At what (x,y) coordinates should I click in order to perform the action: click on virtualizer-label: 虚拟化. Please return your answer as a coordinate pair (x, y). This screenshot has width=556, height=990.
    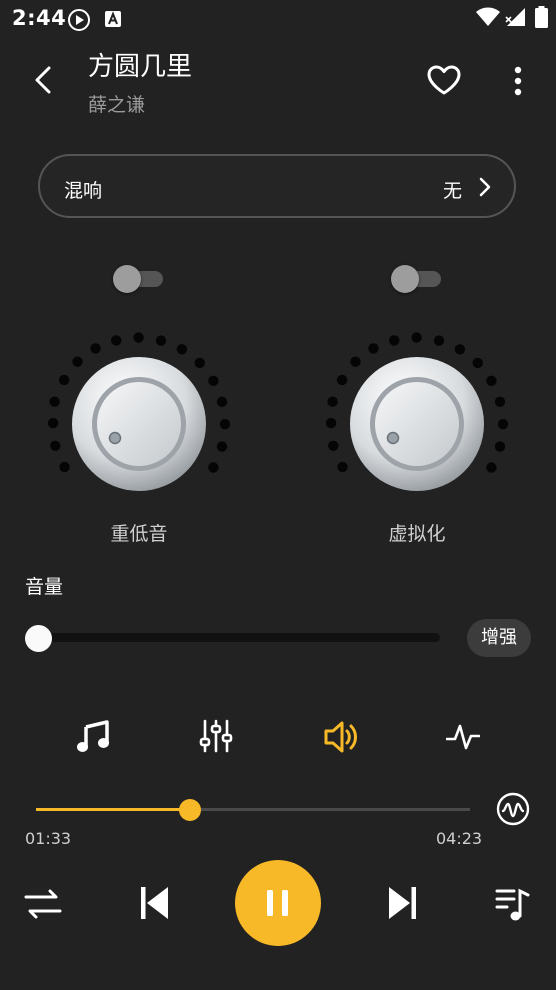
    Looking at the image, I should click on (417, 534).